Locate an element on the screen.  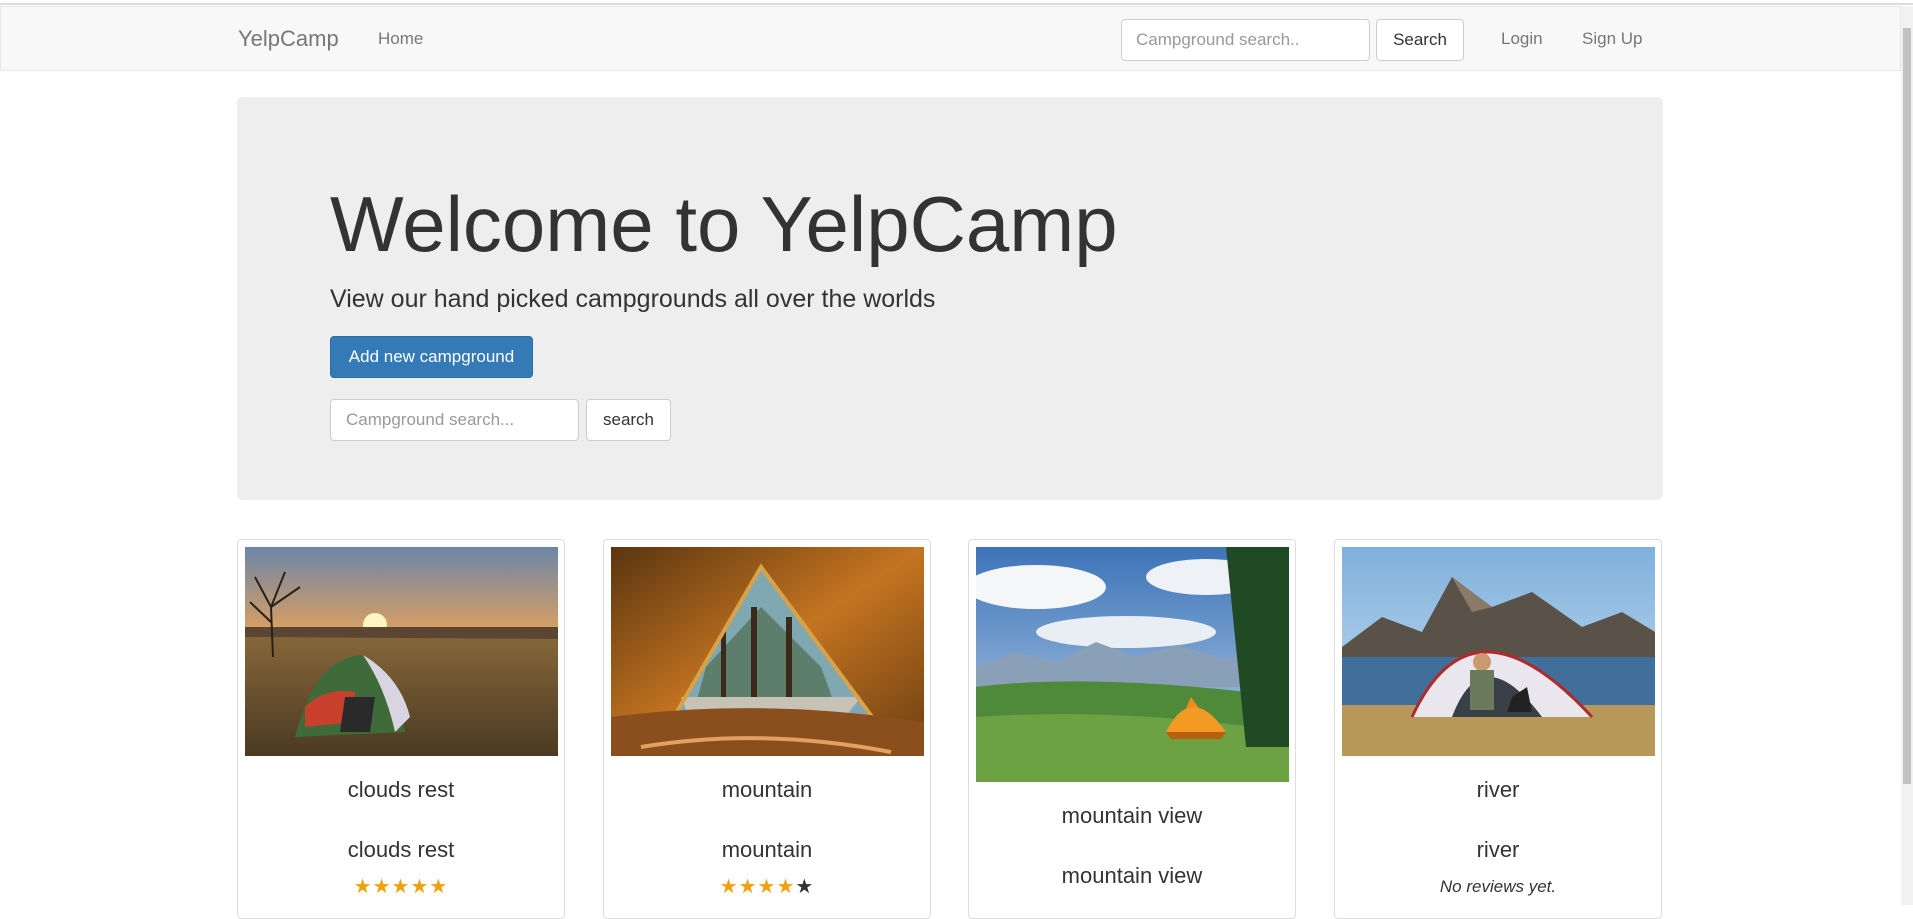
campground-card: river river No reviews yet. is located at coordinates (1498, 729).